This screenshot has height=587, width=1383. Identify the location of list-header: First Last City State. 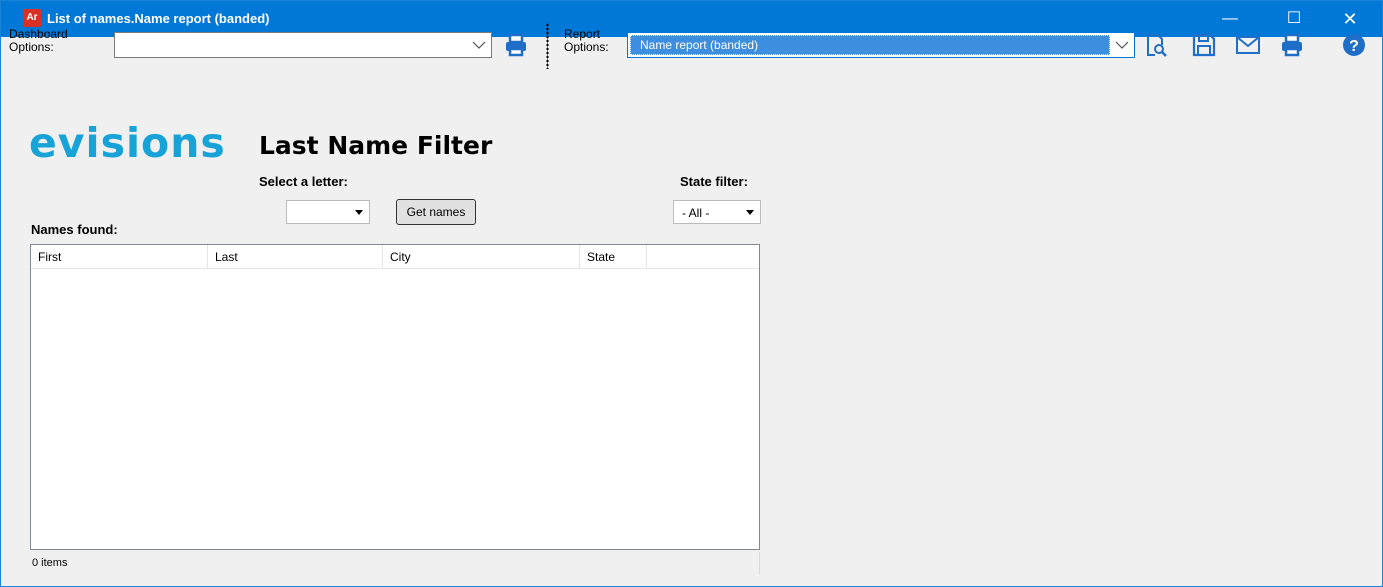
(395, 257).